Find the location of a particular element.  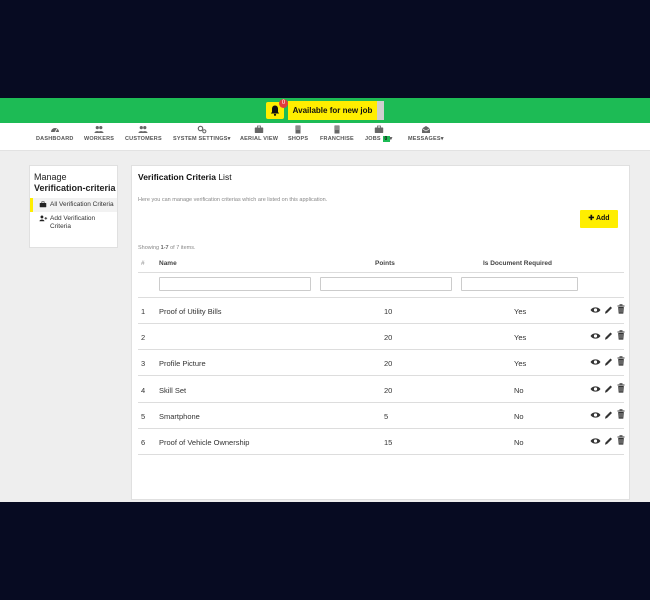

items-summary: Showing 1-7 of 7 items. is located at coordinates (167, 248).